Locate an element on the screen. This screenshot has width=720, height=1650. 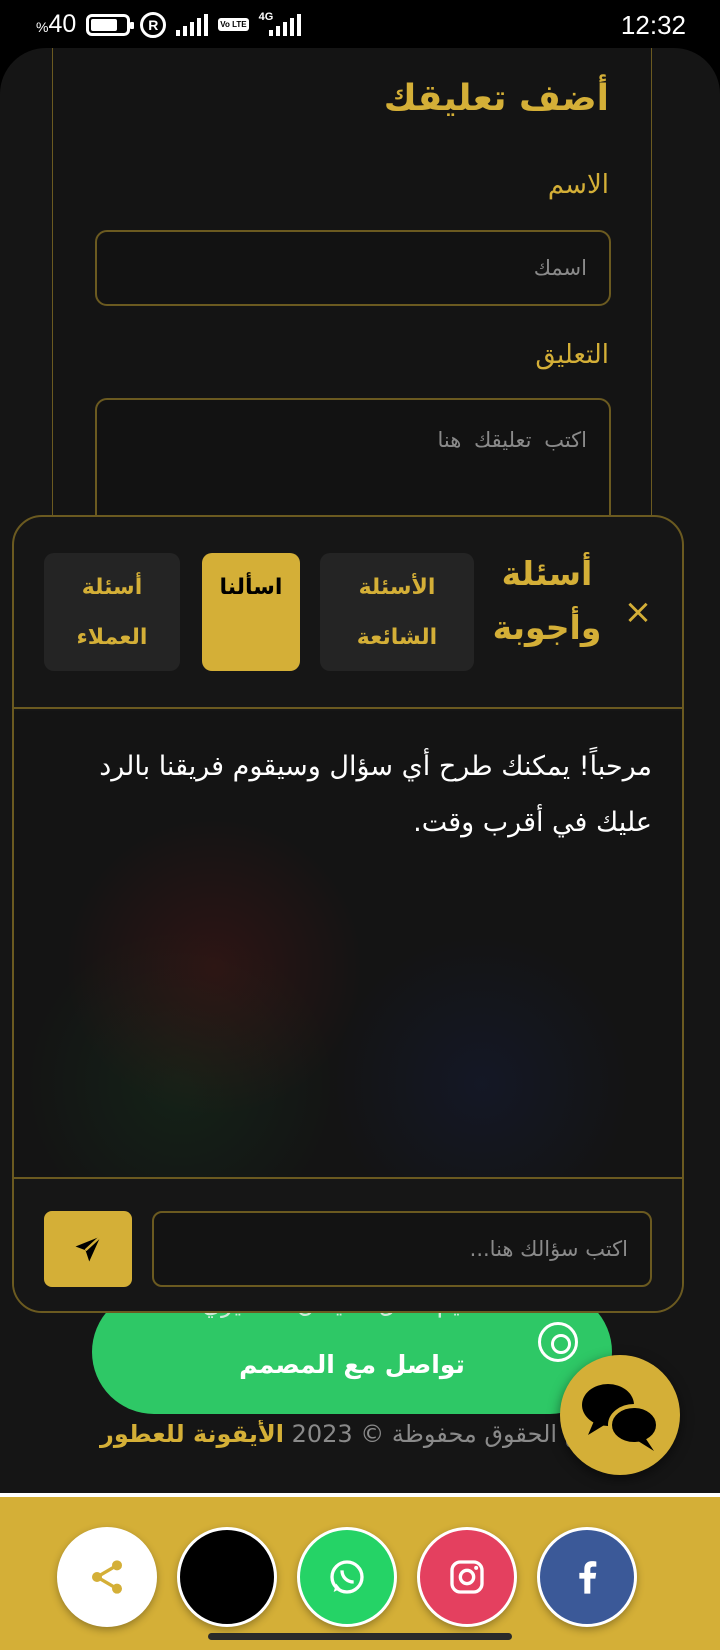
tab-customer-questions: أسئلة العملاء is located at coordinates (112, 612).